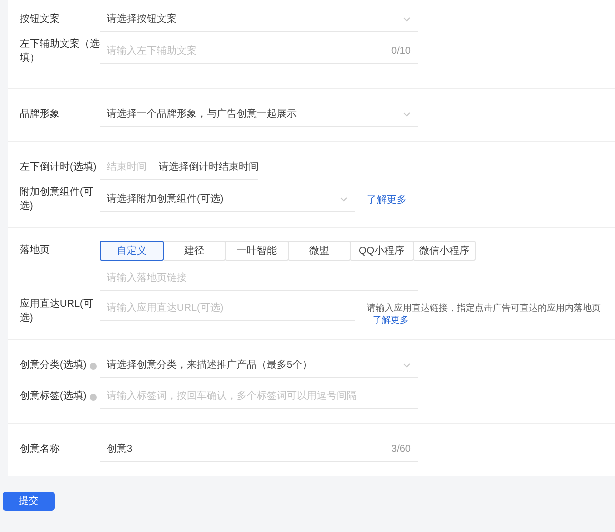  Describe the element at coordinates (259, 366) in the screenshot. I see `select-field: 请选择创意分类，来描述推广产品（最多5个）` at that location.